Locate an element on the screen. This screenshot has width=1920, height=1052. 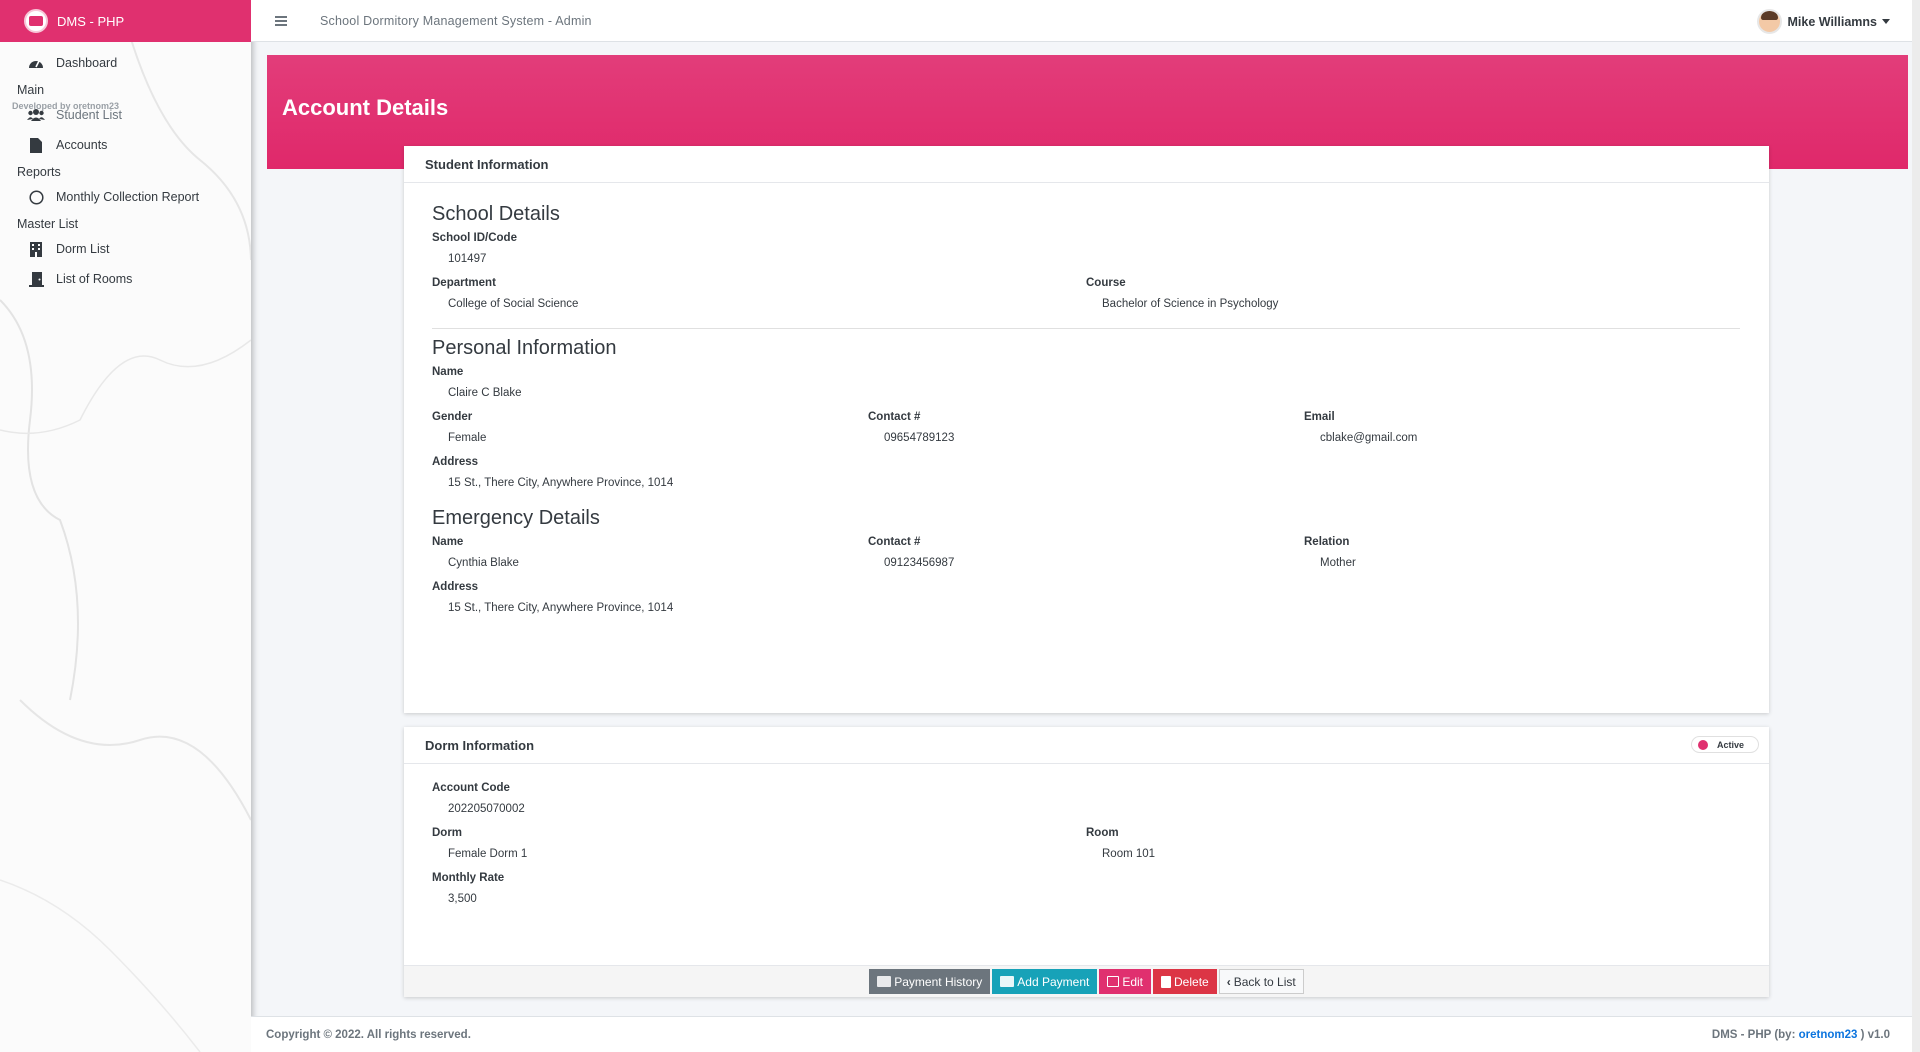
caret-down-icon is located at coordinates (1886, 21).